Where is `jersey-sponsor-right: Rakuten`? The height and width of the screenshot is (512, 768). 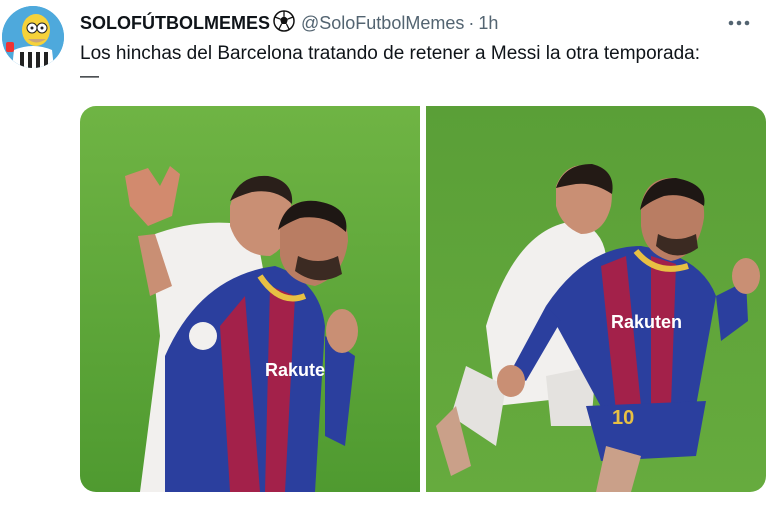
jersey-sponsor-right: Rakuten is located at coordinates (646, 322).